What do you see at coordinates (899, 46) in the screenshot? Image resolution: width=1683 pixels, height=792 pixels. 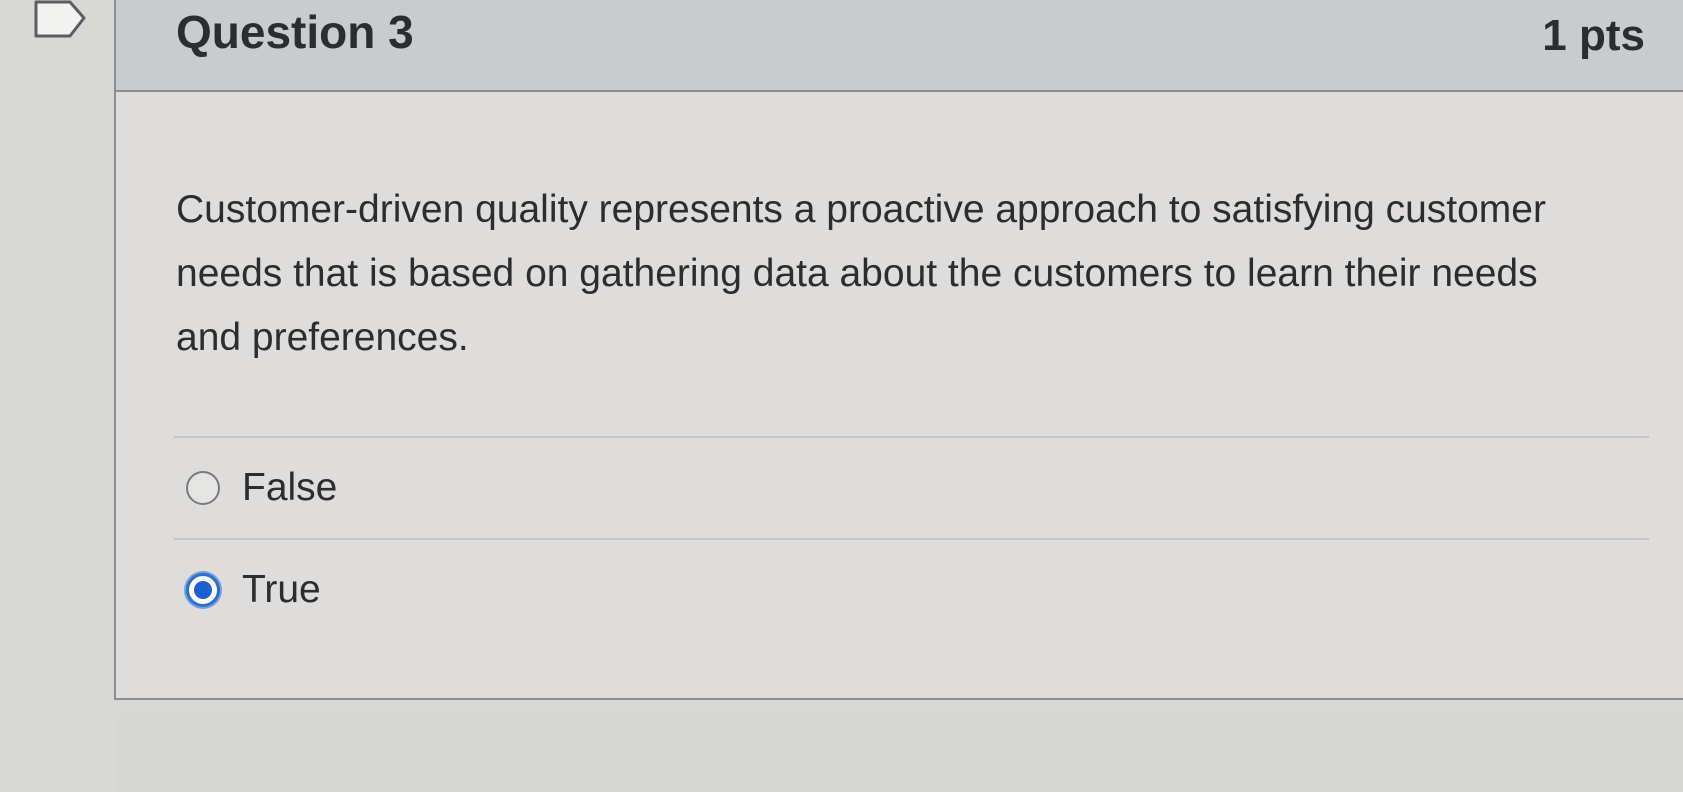 I see `question-header: Question 3 1 pts` at bounding box center [899, 46].